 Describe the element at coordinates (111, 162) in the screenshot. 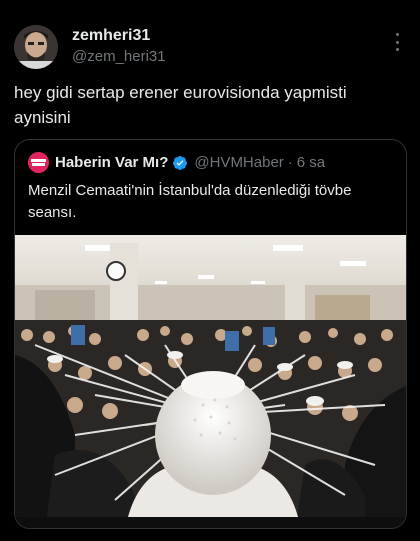

I see `quoted-display-name: Haberin Var Mı?` at that location.